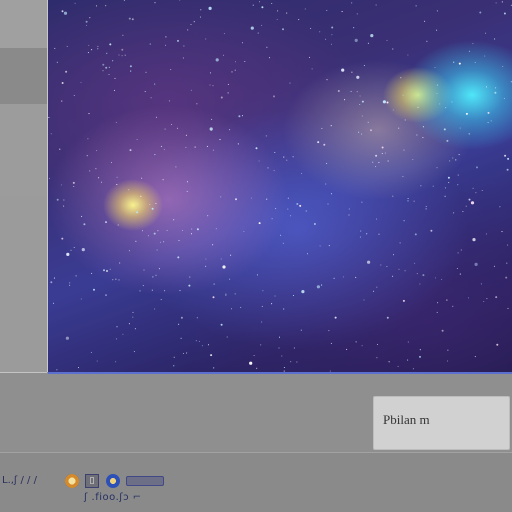 The width and height of the screenshot is (512, 512). Describe the element at coordinates (113, 481) in the screenshot. I see `browser-icon` at that location.